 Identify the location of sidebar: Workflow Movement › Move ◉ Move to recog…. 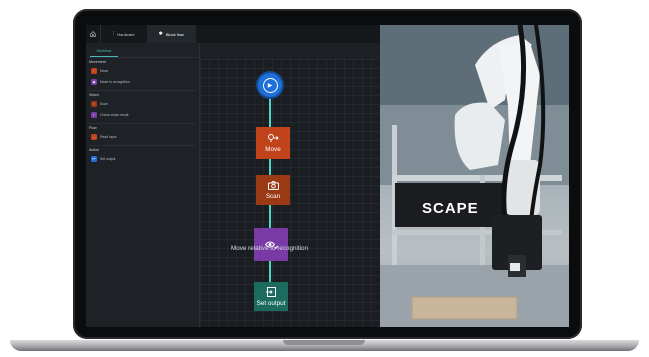
(143, 185).